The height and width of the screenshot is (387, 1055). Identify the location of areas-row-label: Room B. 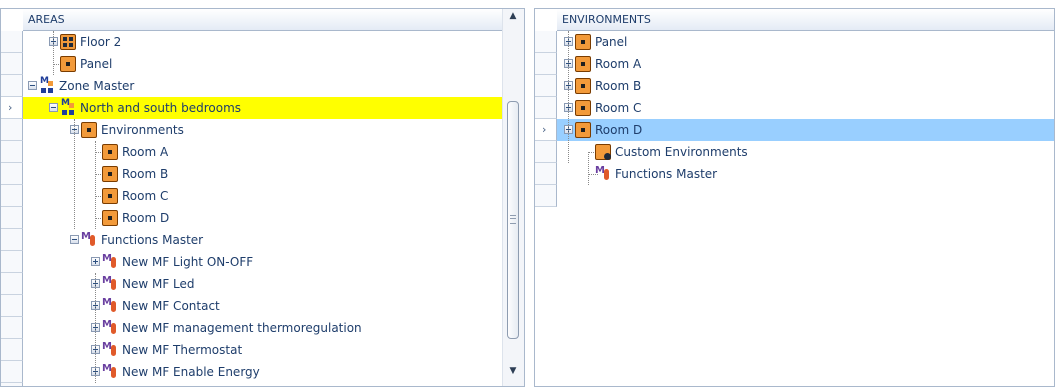
(145, 174).